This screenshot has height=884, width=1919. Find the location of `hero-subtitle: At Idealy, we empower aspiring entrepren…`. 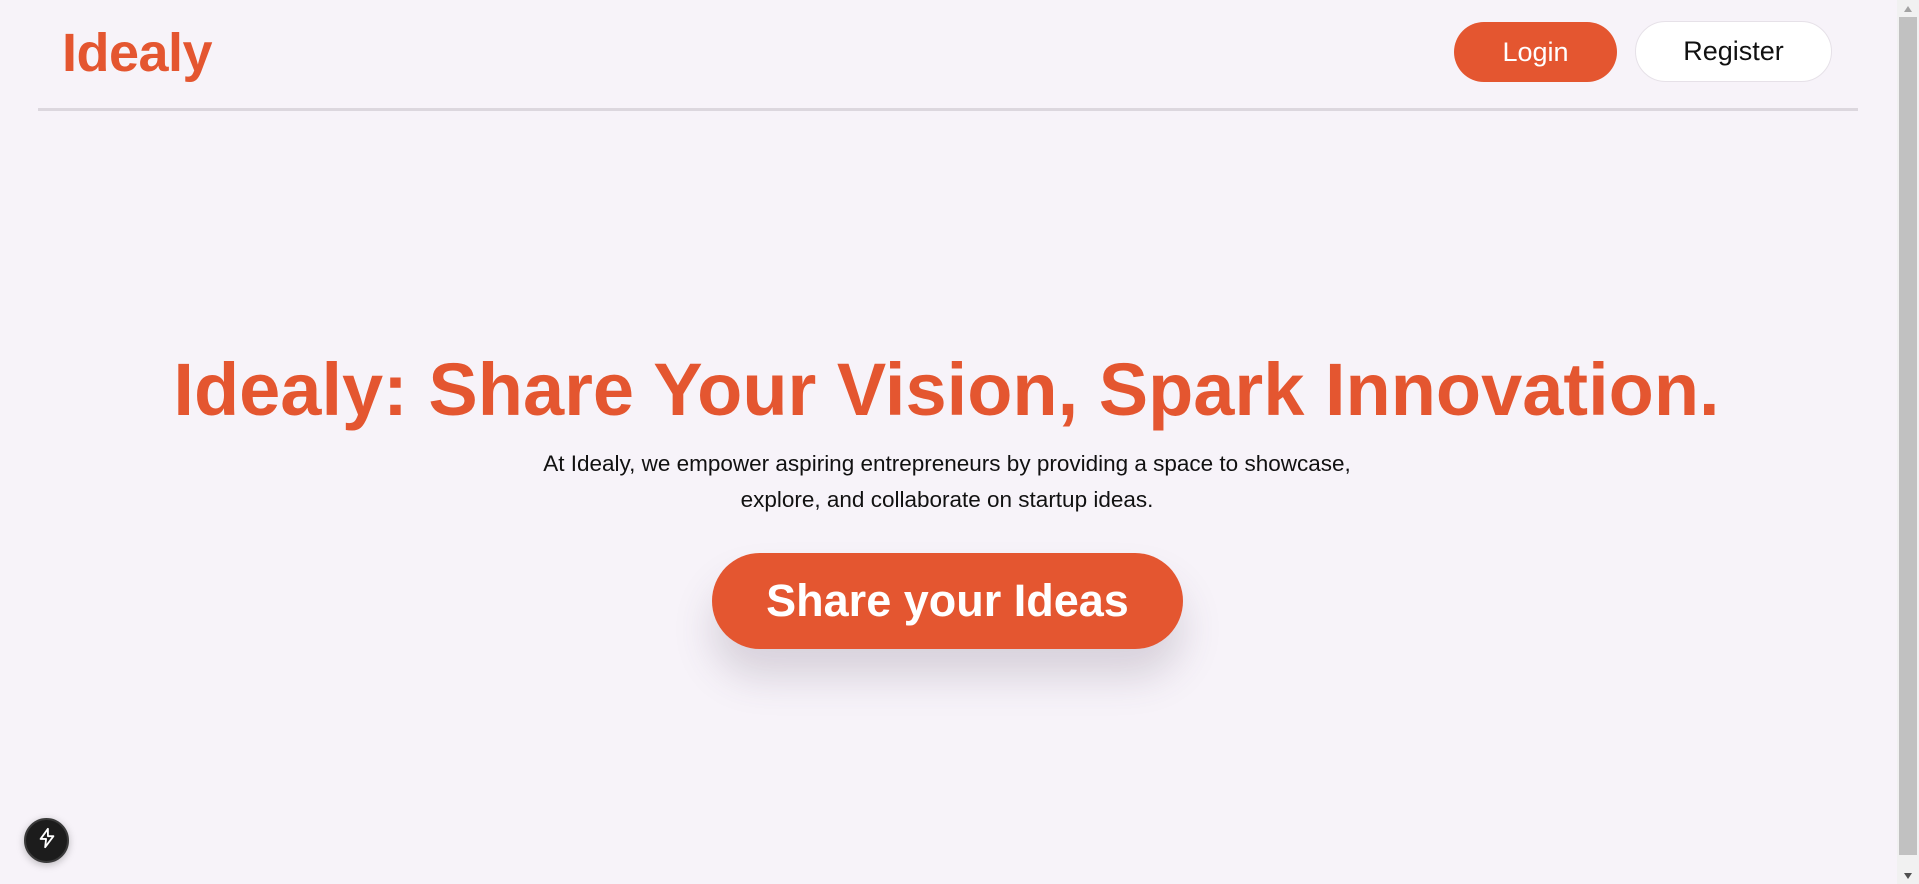

hero-subtitle: At Idealy, we empower aspiring entrepren… is located at coordinates (947, 481).